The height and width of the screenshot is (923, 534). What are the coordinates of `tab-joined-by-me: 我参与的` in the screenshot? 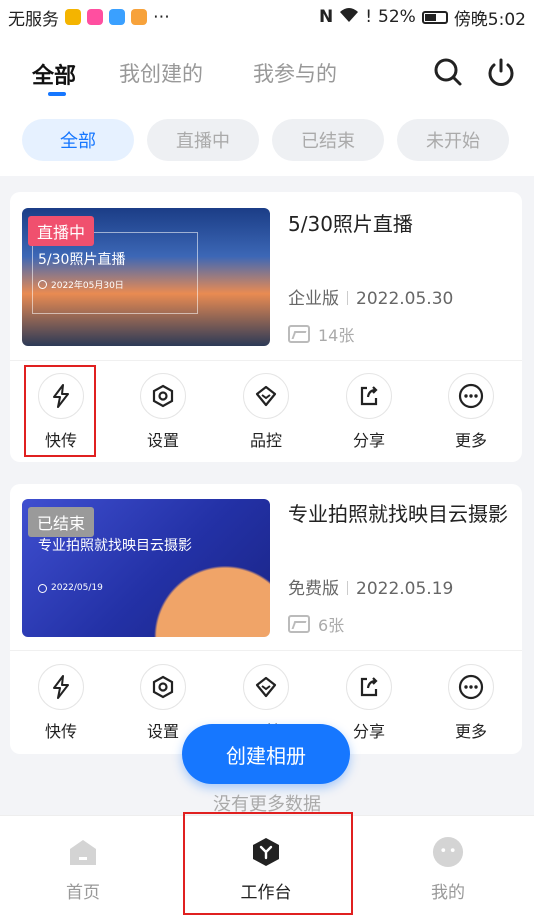 It's located at (295, 73).